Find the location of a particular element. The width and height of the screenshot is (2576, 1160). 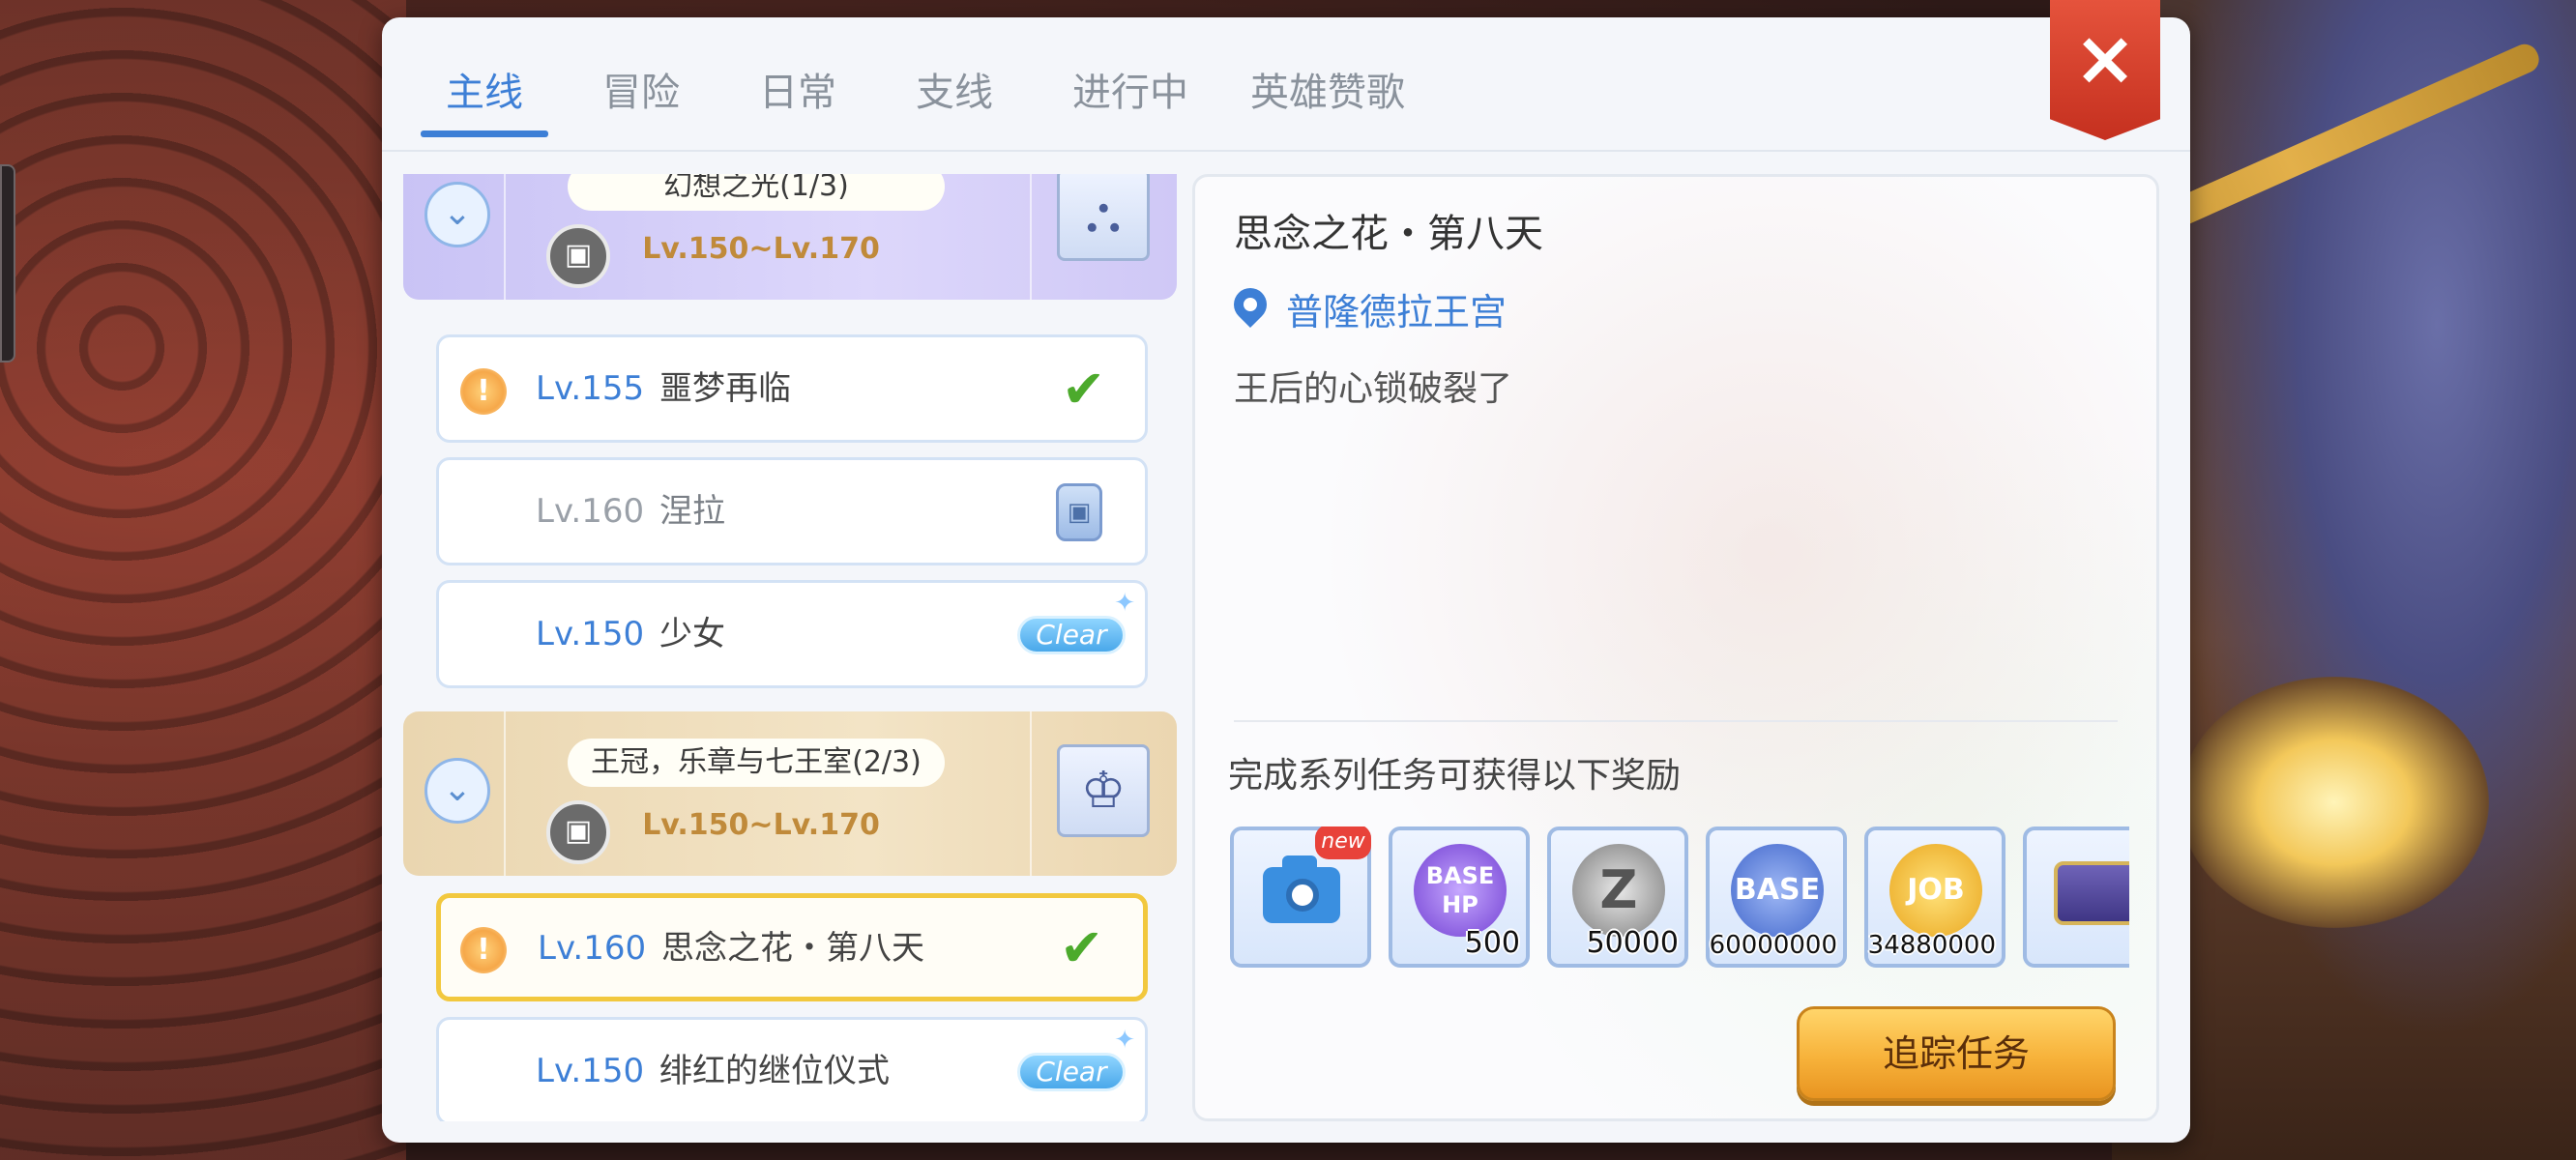

tab-hero-ode: 英雄赞歌 is located at coordinates (1328, 92).